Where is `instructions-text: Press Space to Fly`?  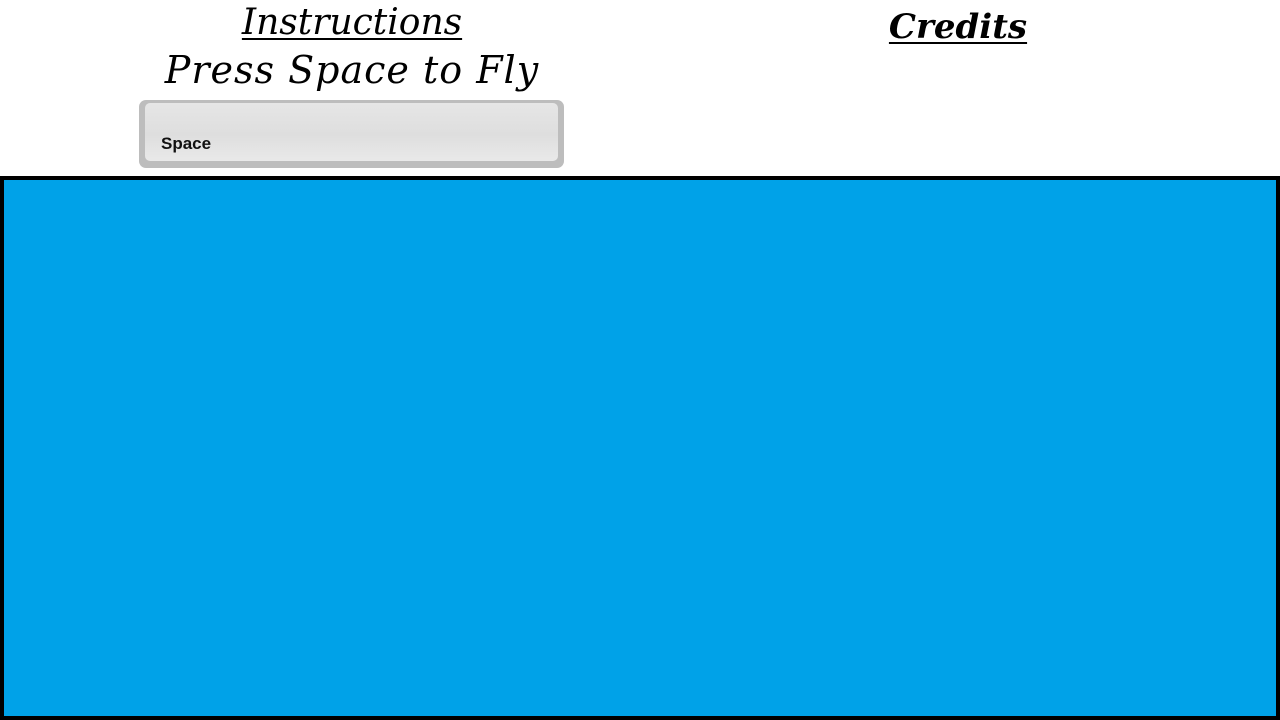
instructions-text: Press Space to Fly is located at coordinates (352, 70).